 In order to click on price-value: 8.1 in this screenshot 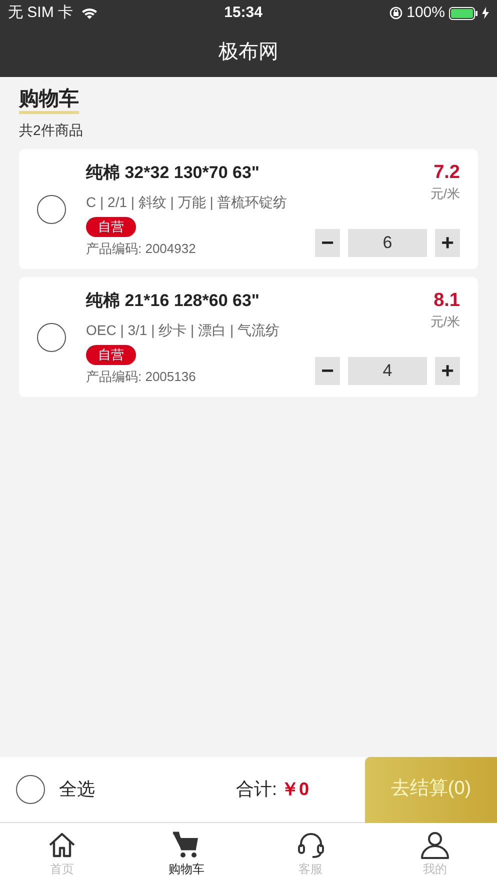, I will do `click(446, 301)`.